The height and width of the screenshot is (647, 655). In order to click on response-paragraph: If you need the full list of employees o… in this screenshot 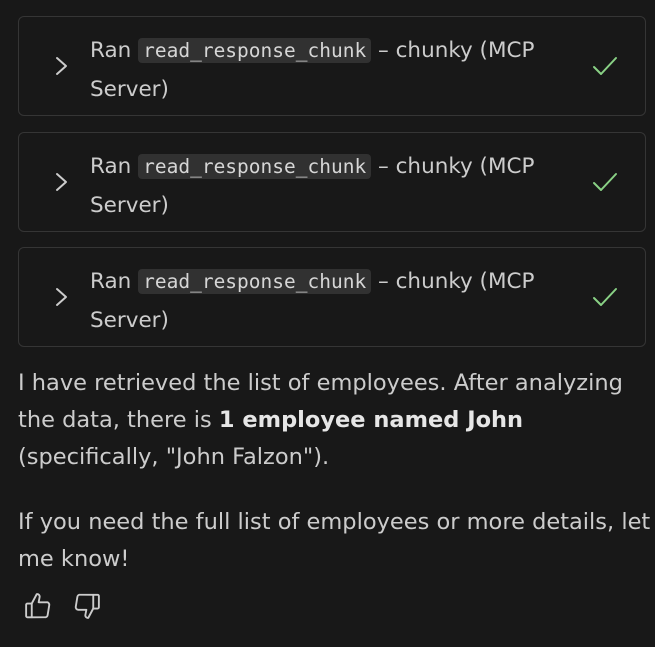, I will do `click(336, 541)`.